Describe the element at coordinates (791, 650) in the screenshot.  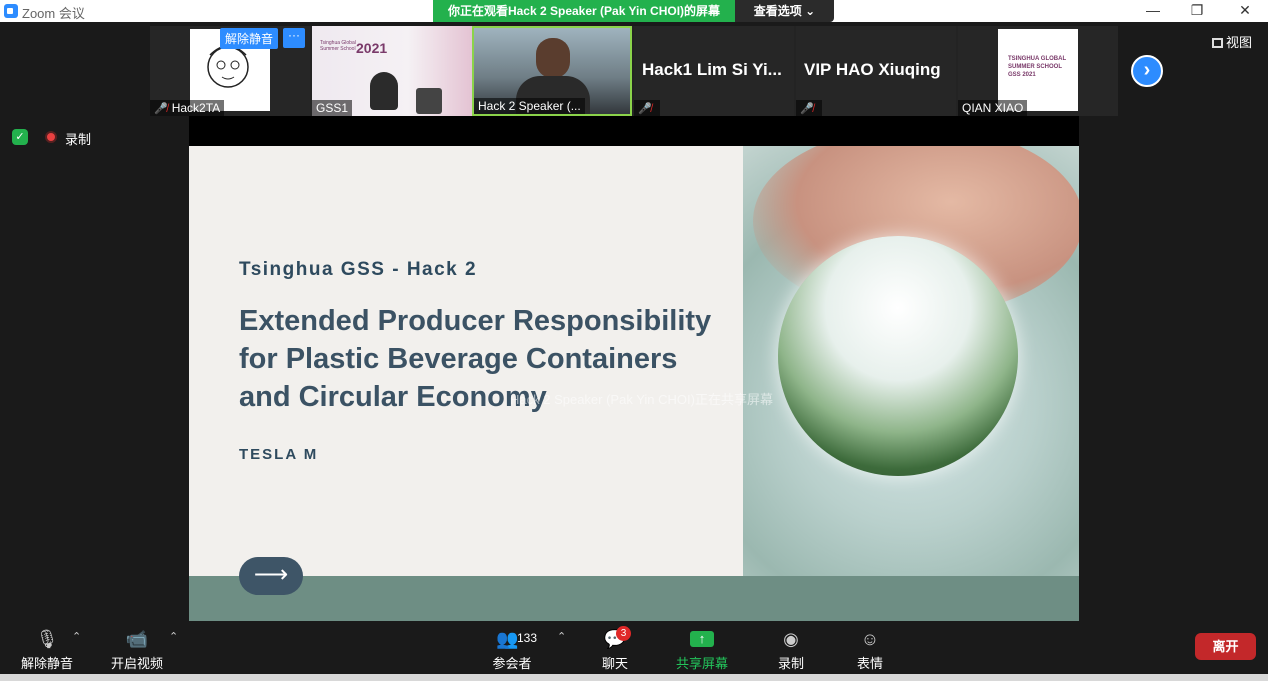
I see `record-button: ◉ 录制` at that location.